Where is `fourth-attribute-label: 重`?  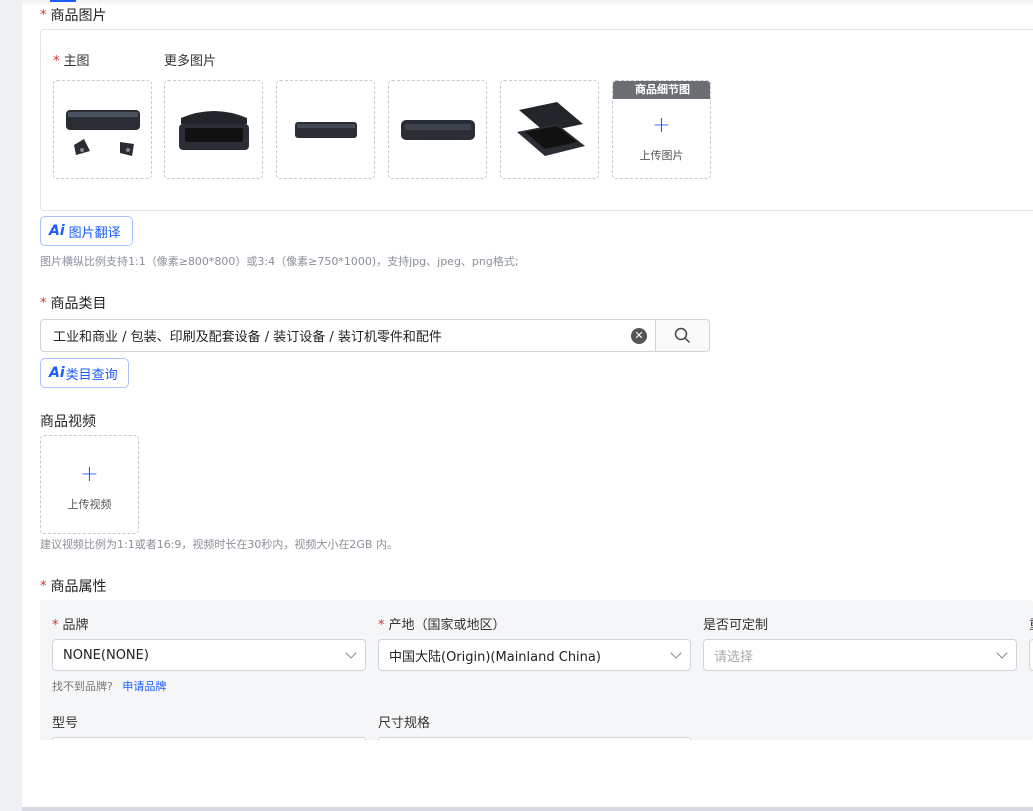
fourth-attribute-label: 重 is located at coordinates (1031, 623).